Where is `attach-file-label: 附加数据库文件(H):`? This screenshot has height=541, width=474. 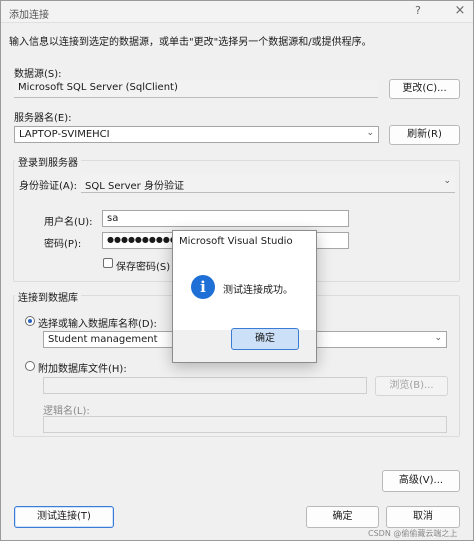 attach-file-label: 附加数据库文件(H): is located at coordinates (82, 369).